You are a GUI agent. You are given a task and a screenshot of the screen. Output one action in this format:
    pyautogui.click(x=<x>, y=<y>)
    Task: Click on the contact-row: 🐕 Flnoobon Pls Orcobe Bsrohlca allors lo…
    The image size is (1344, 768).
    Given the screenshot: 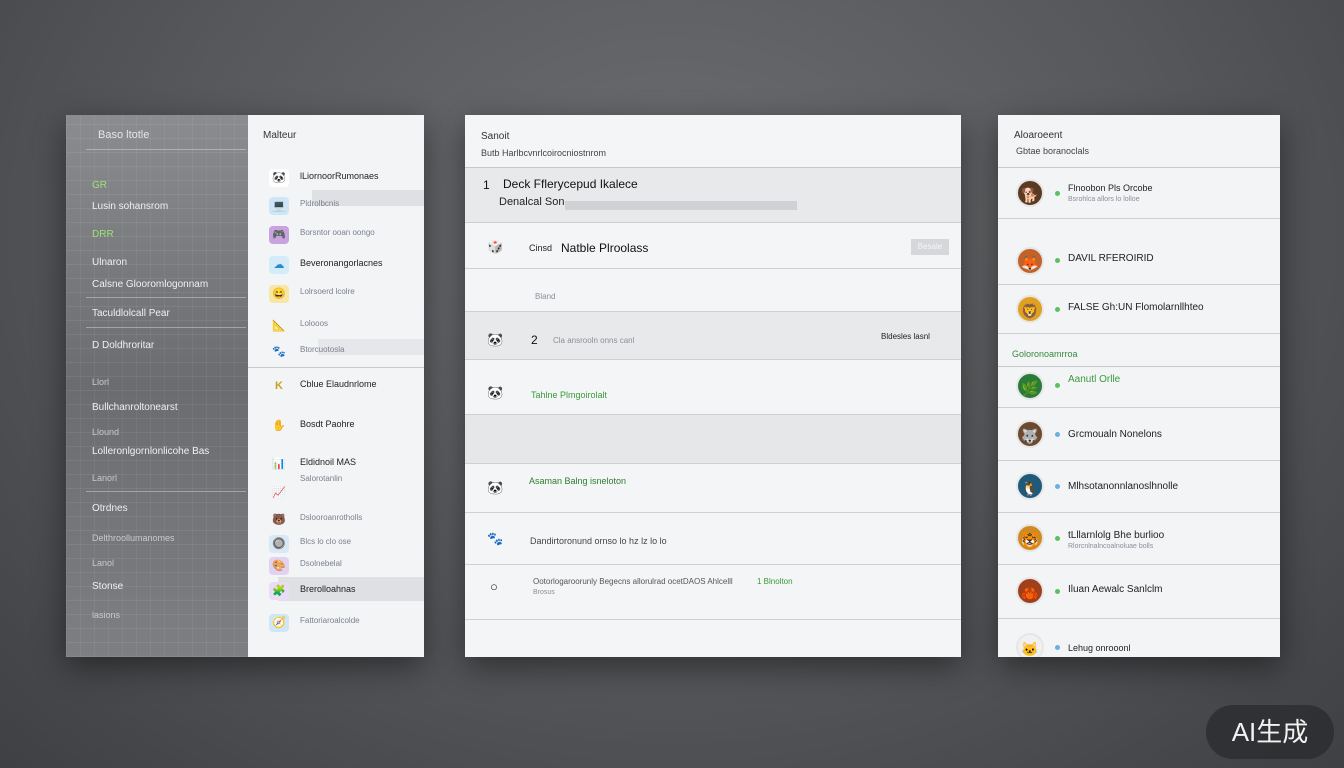 What is the action you would take?
    pyautogui.click(x=1139, y=193)
    